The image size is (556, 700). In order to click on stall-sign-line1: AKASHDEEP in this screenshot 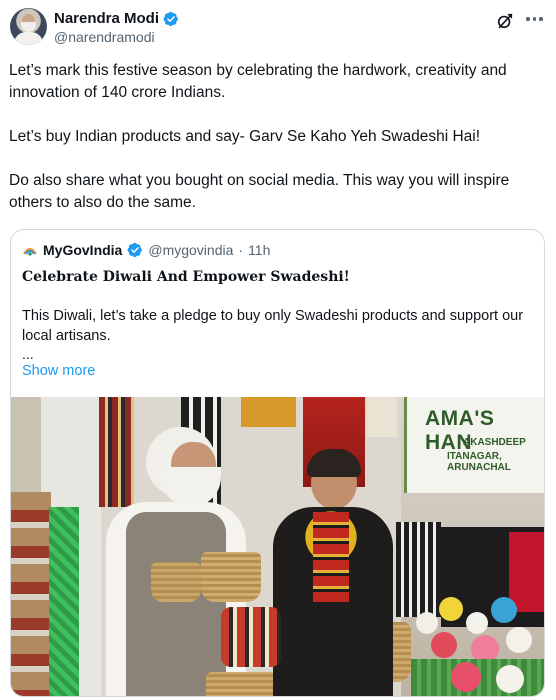, I will do `click(494, 442)`.